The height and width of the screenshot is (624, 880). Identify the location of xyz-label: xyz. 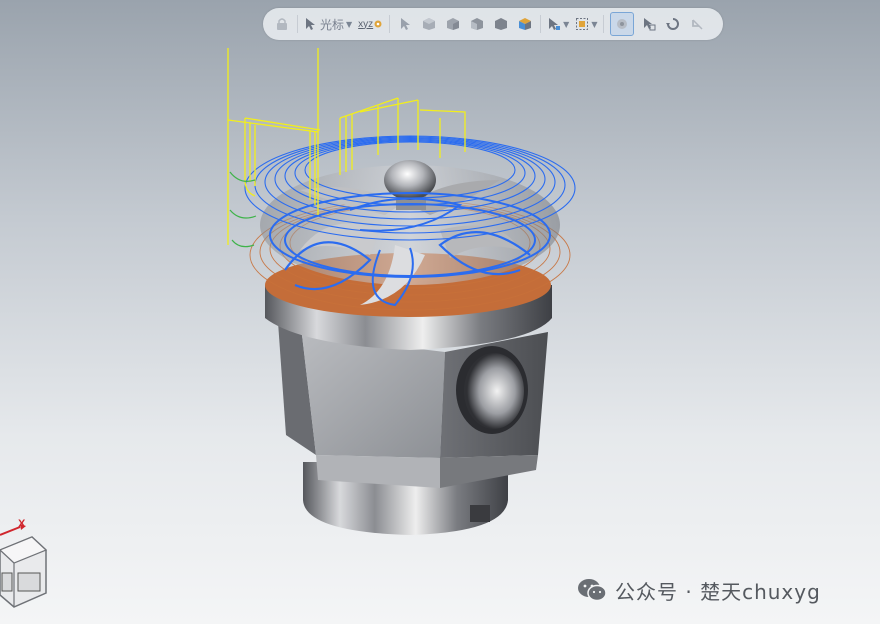
(366, 24).